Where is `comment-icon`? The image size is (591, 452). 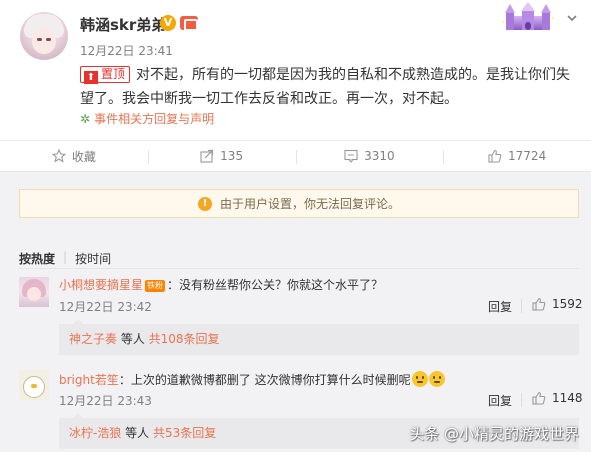 comment-icon is located at coordinates (351, 156).